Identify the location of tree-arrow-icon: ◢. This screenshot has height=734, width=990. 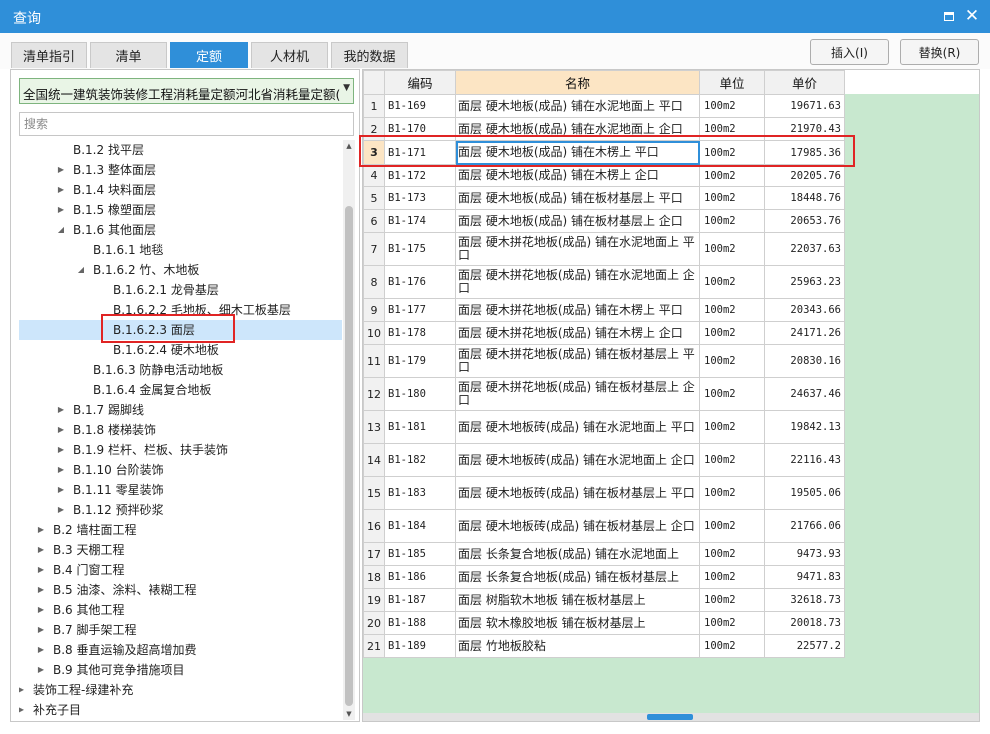
(81, 270).